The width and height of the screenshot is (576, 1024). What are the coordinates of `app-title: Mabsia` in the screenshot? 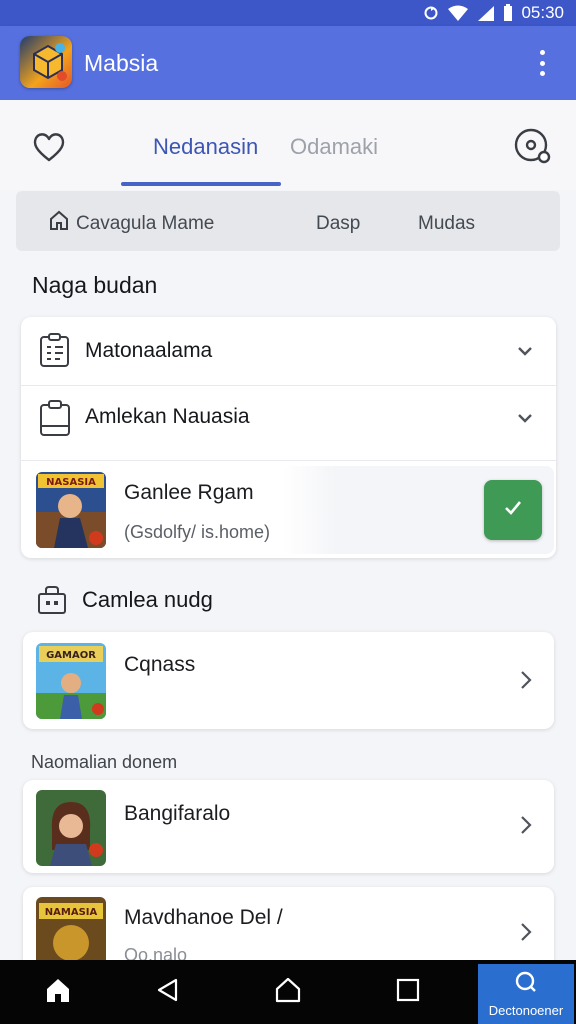 It's located at (121, 63).